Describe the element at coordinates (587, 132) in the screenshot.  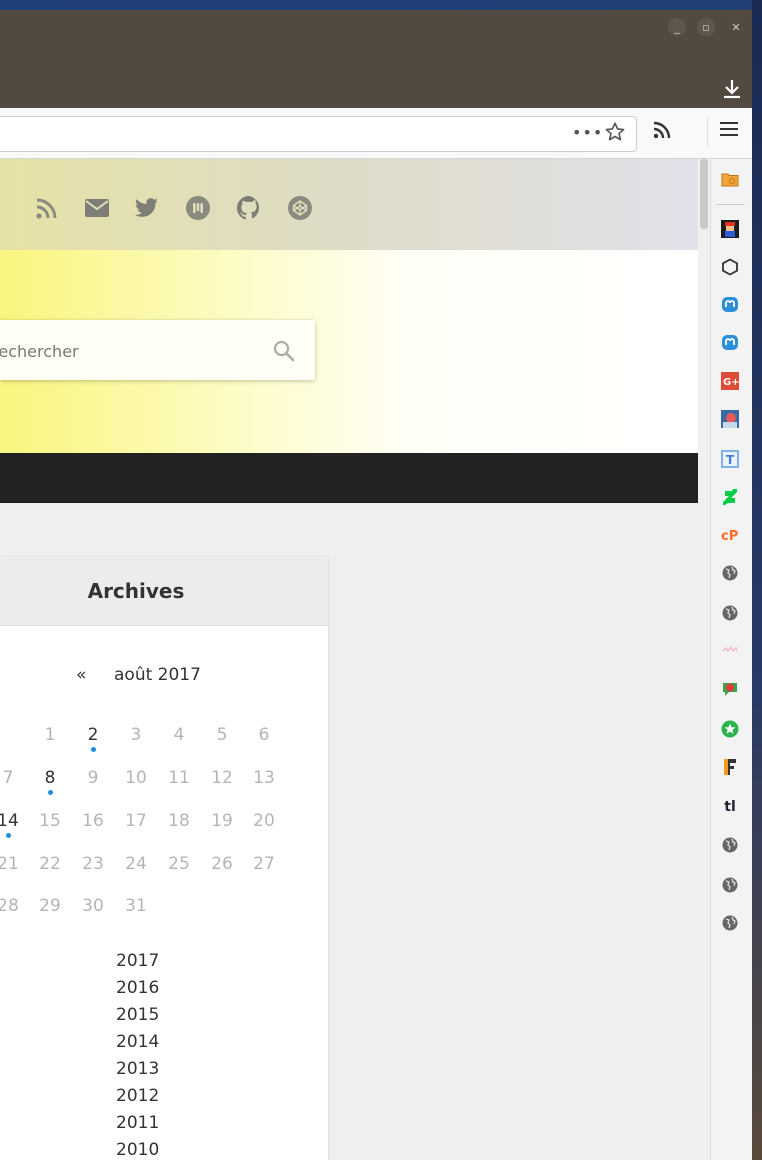
I see `page-actions-button: •••` at that location.